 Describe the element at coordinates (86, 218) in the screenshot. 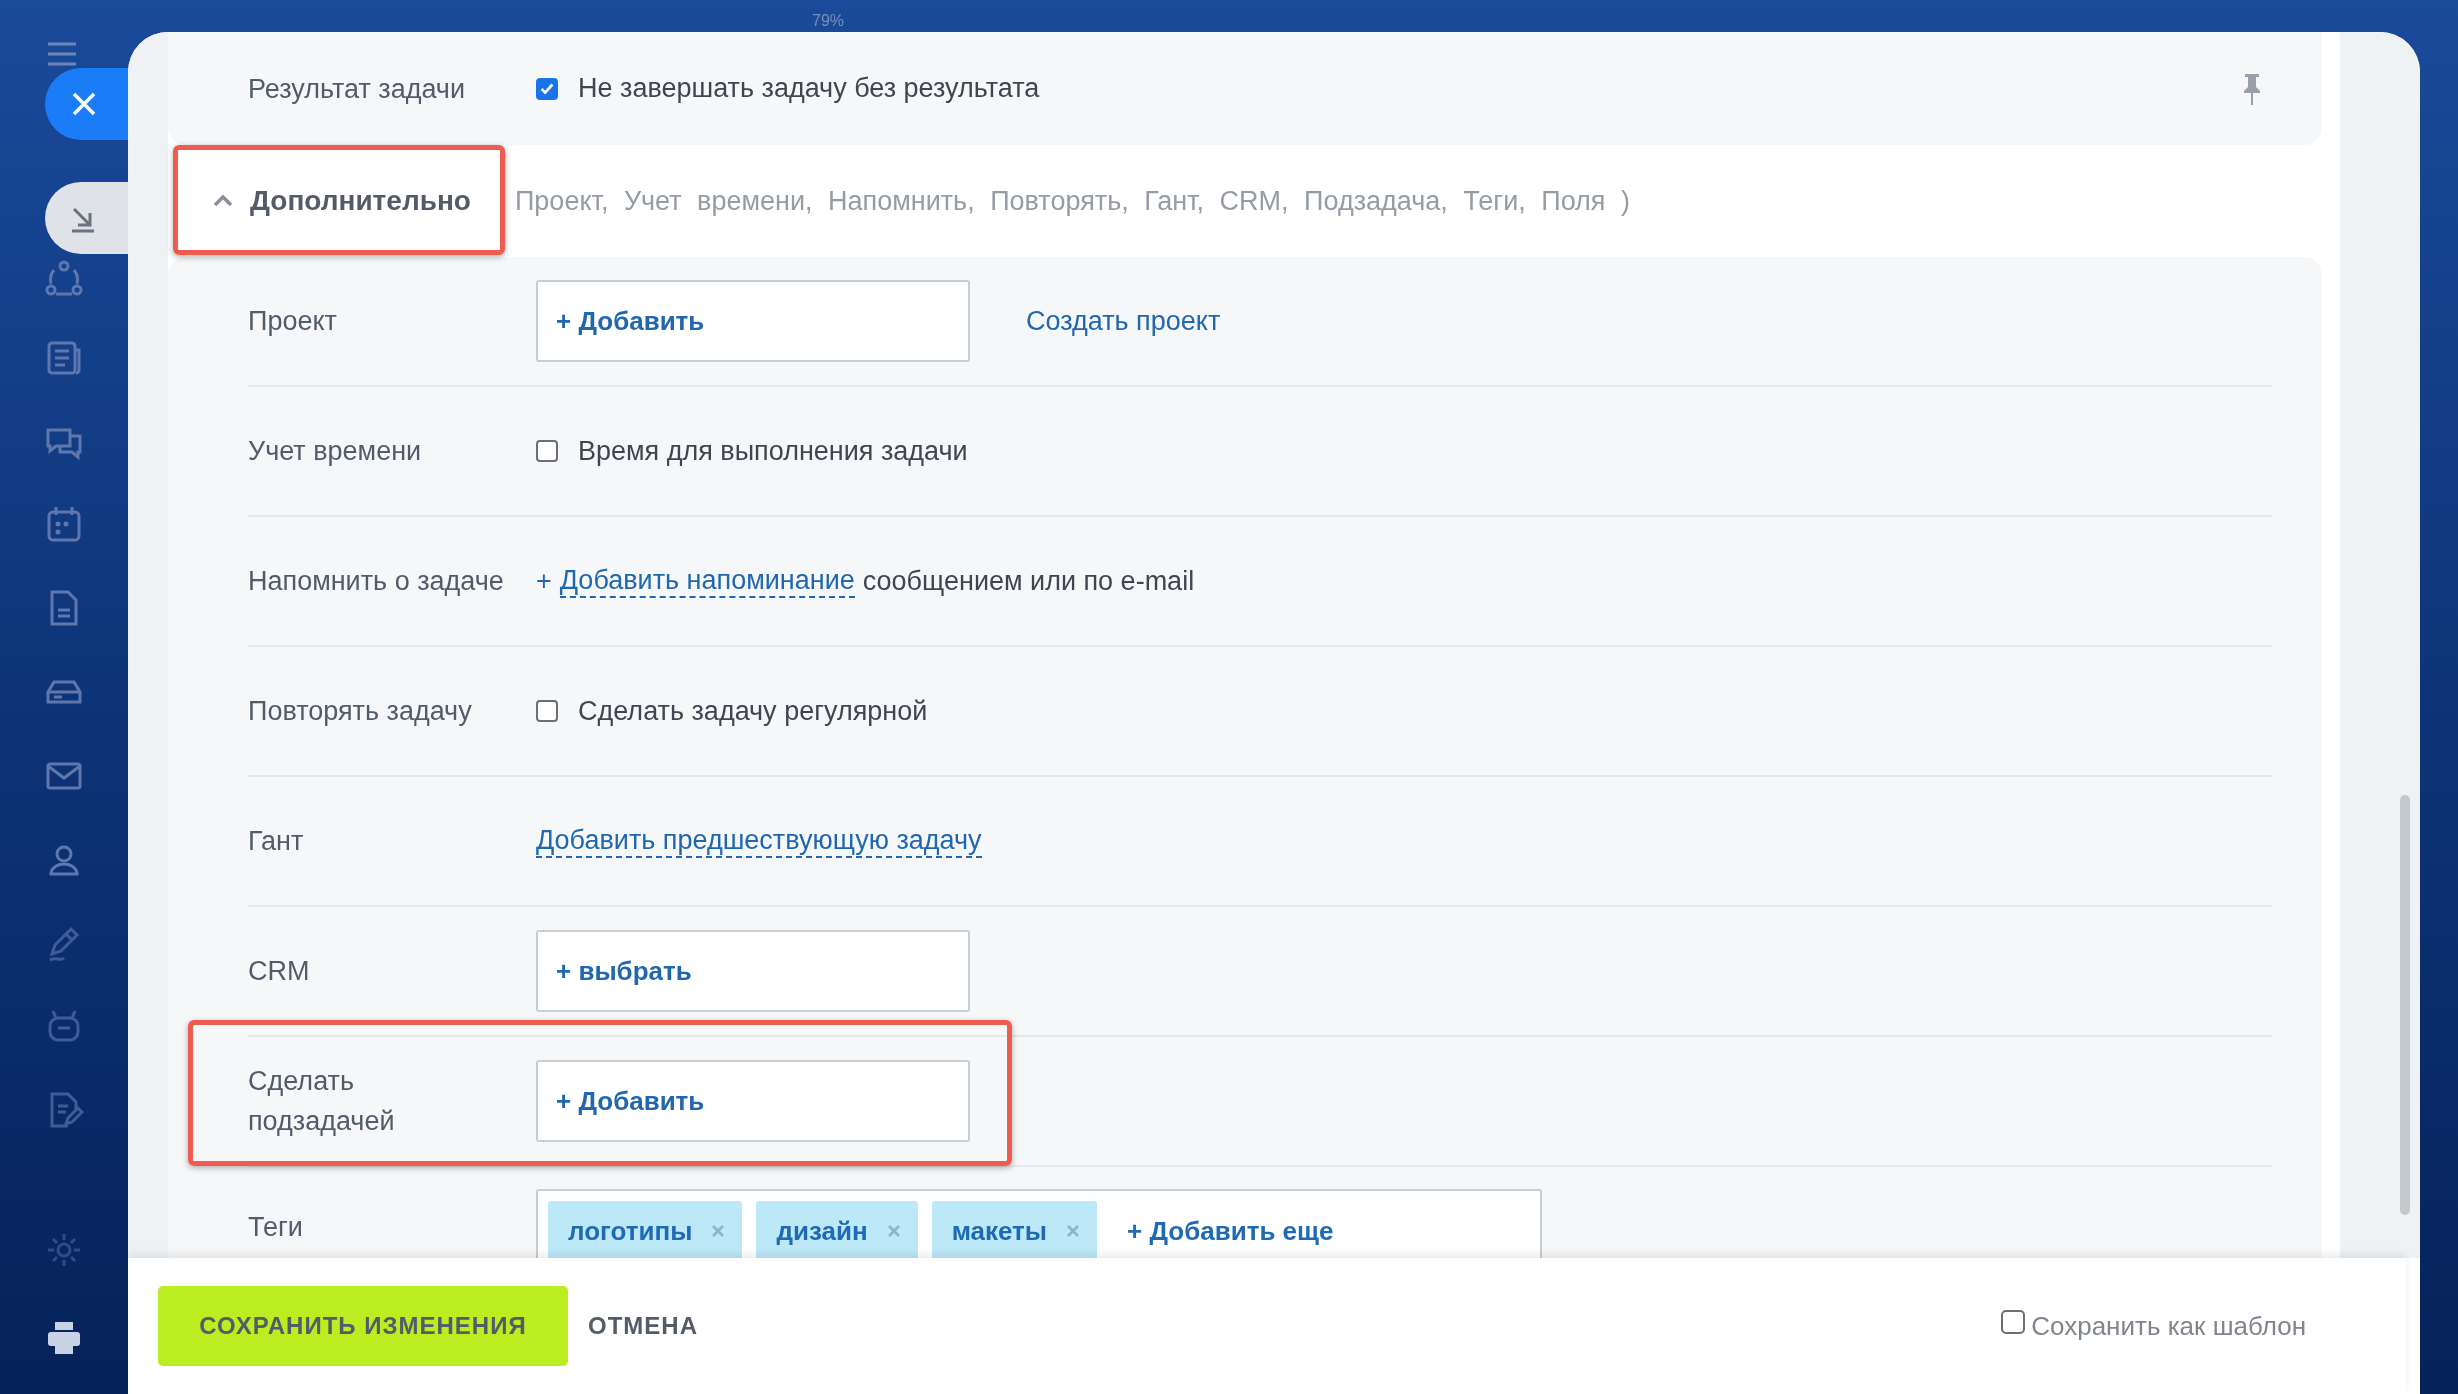

I see `collapse-button` at that location.